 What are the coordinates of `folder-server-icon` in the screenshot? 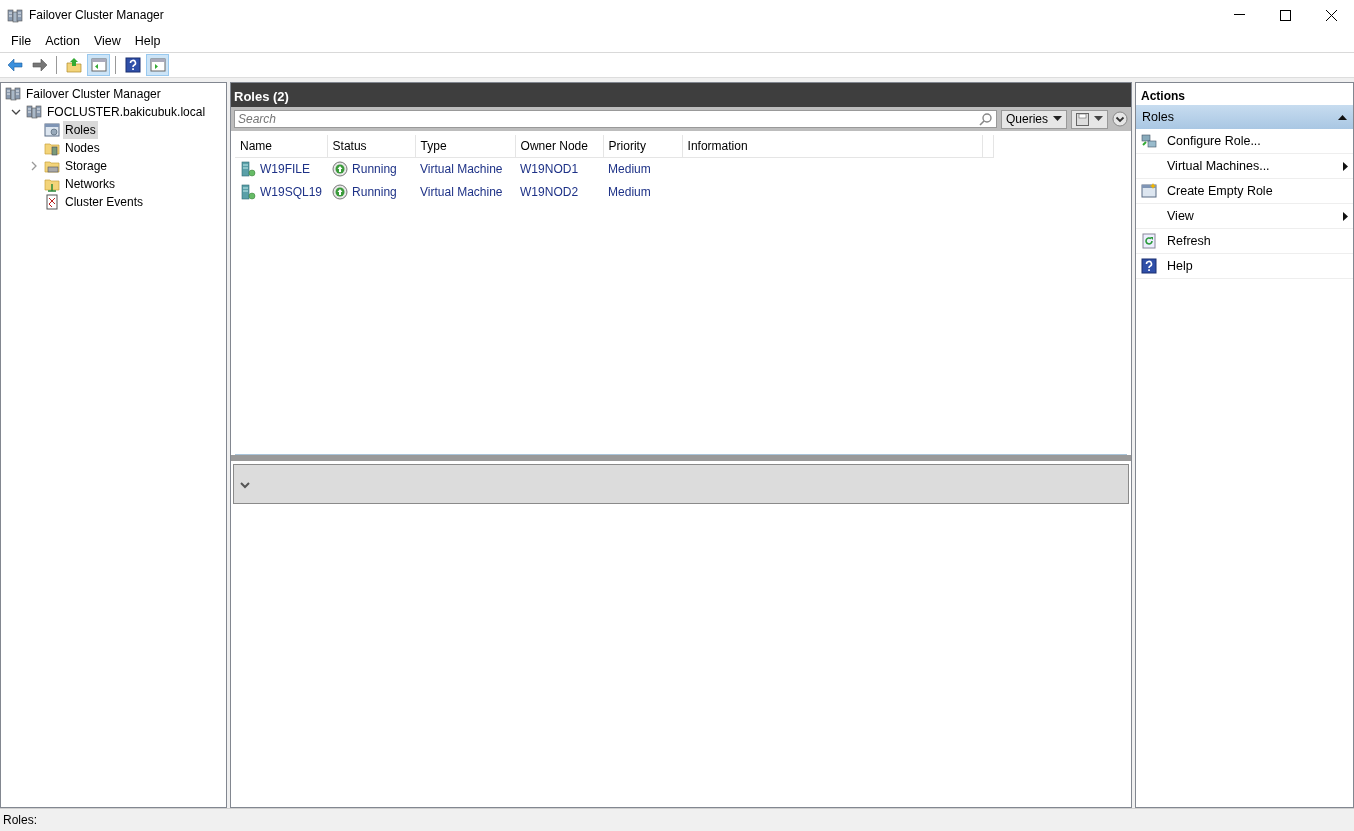 It's located at (52, 148).